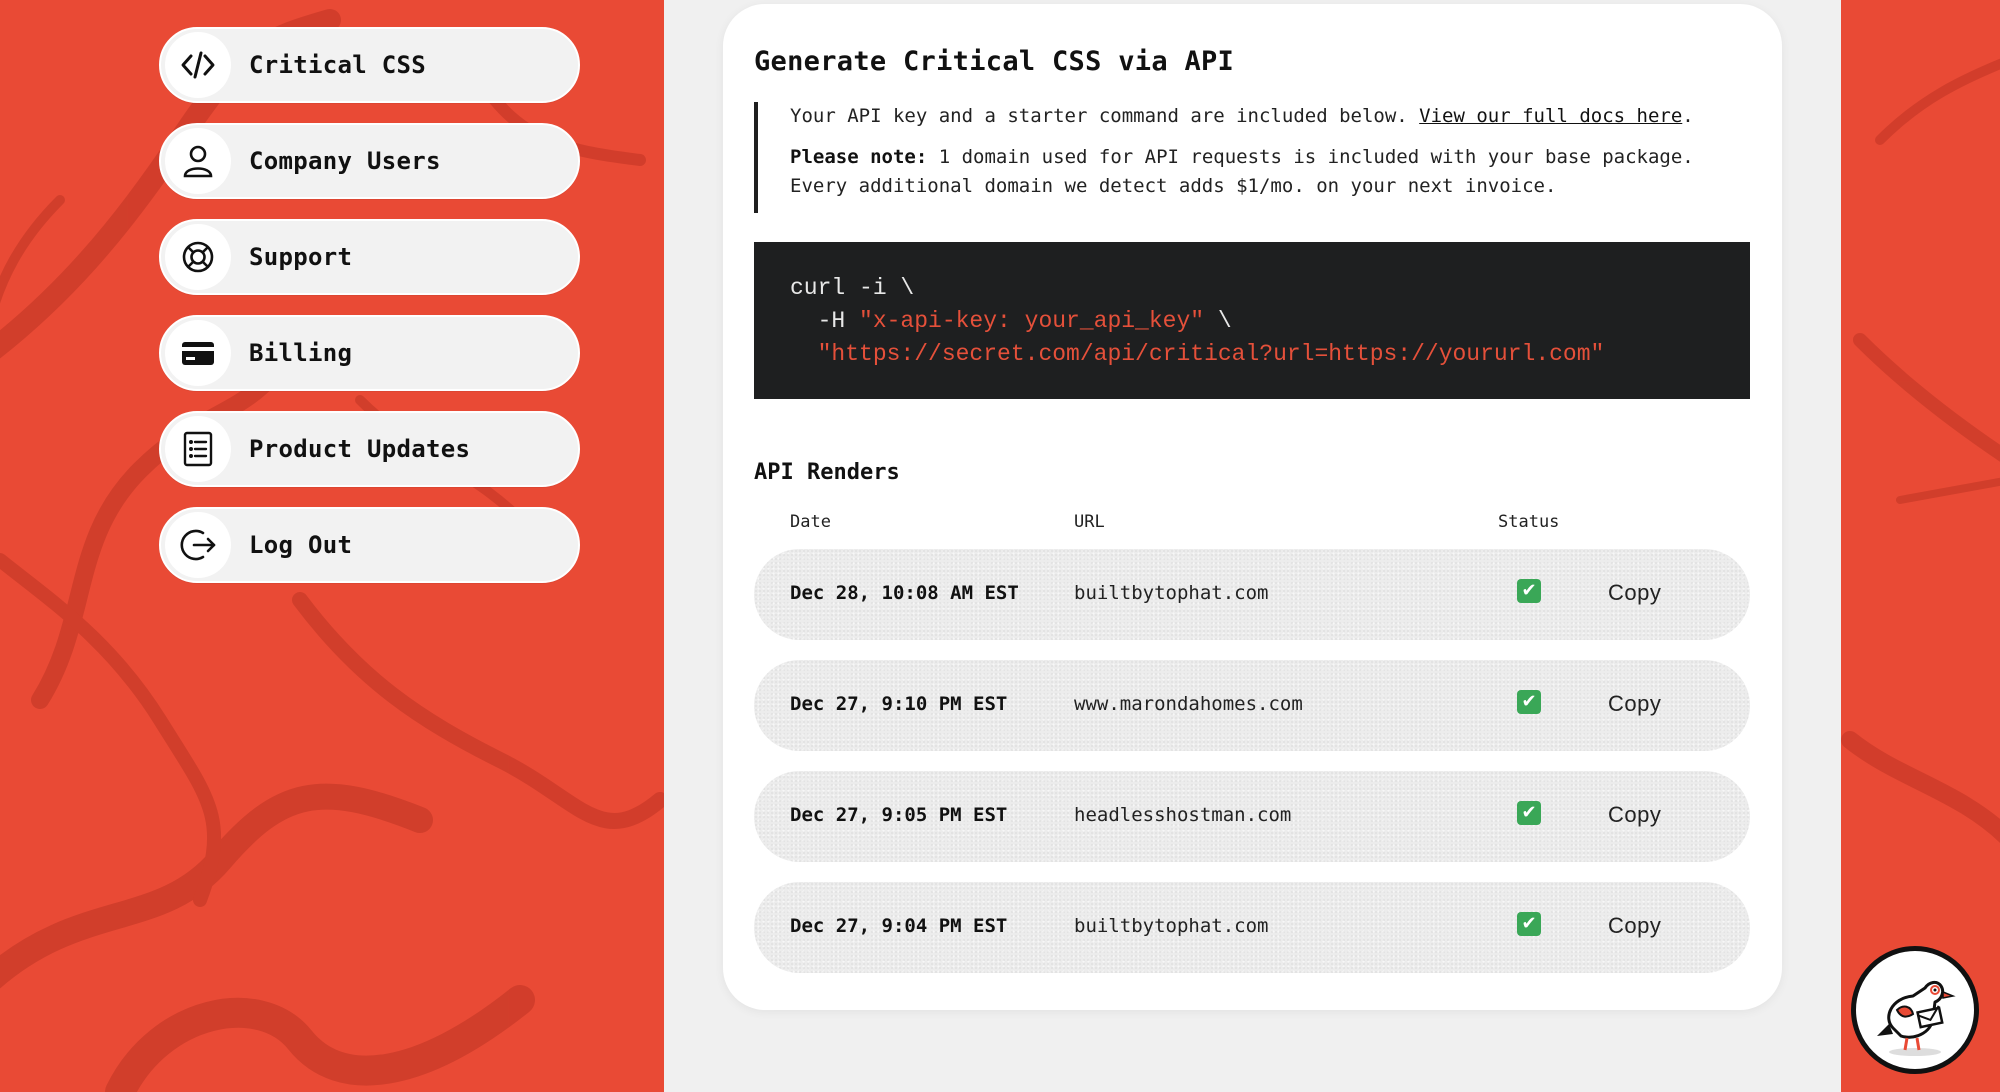 The image size is (2000, 1092). Describe the element at coordinates (369, 545) in the screenshot. I see `sidebar-item-log-out: Log Out` at that location.